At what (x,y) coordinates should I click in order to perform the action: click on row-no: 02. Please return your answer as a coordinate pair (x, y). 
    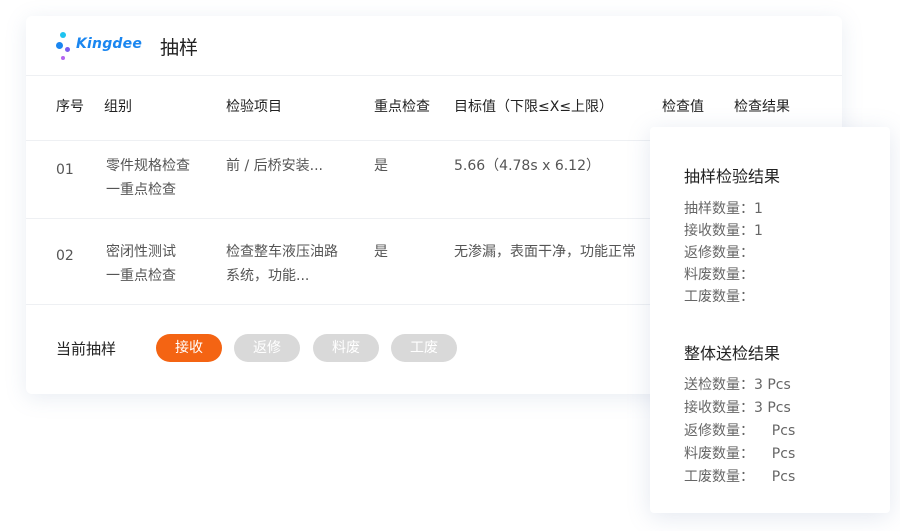
    Looking at the image, I should click on (65, 256).